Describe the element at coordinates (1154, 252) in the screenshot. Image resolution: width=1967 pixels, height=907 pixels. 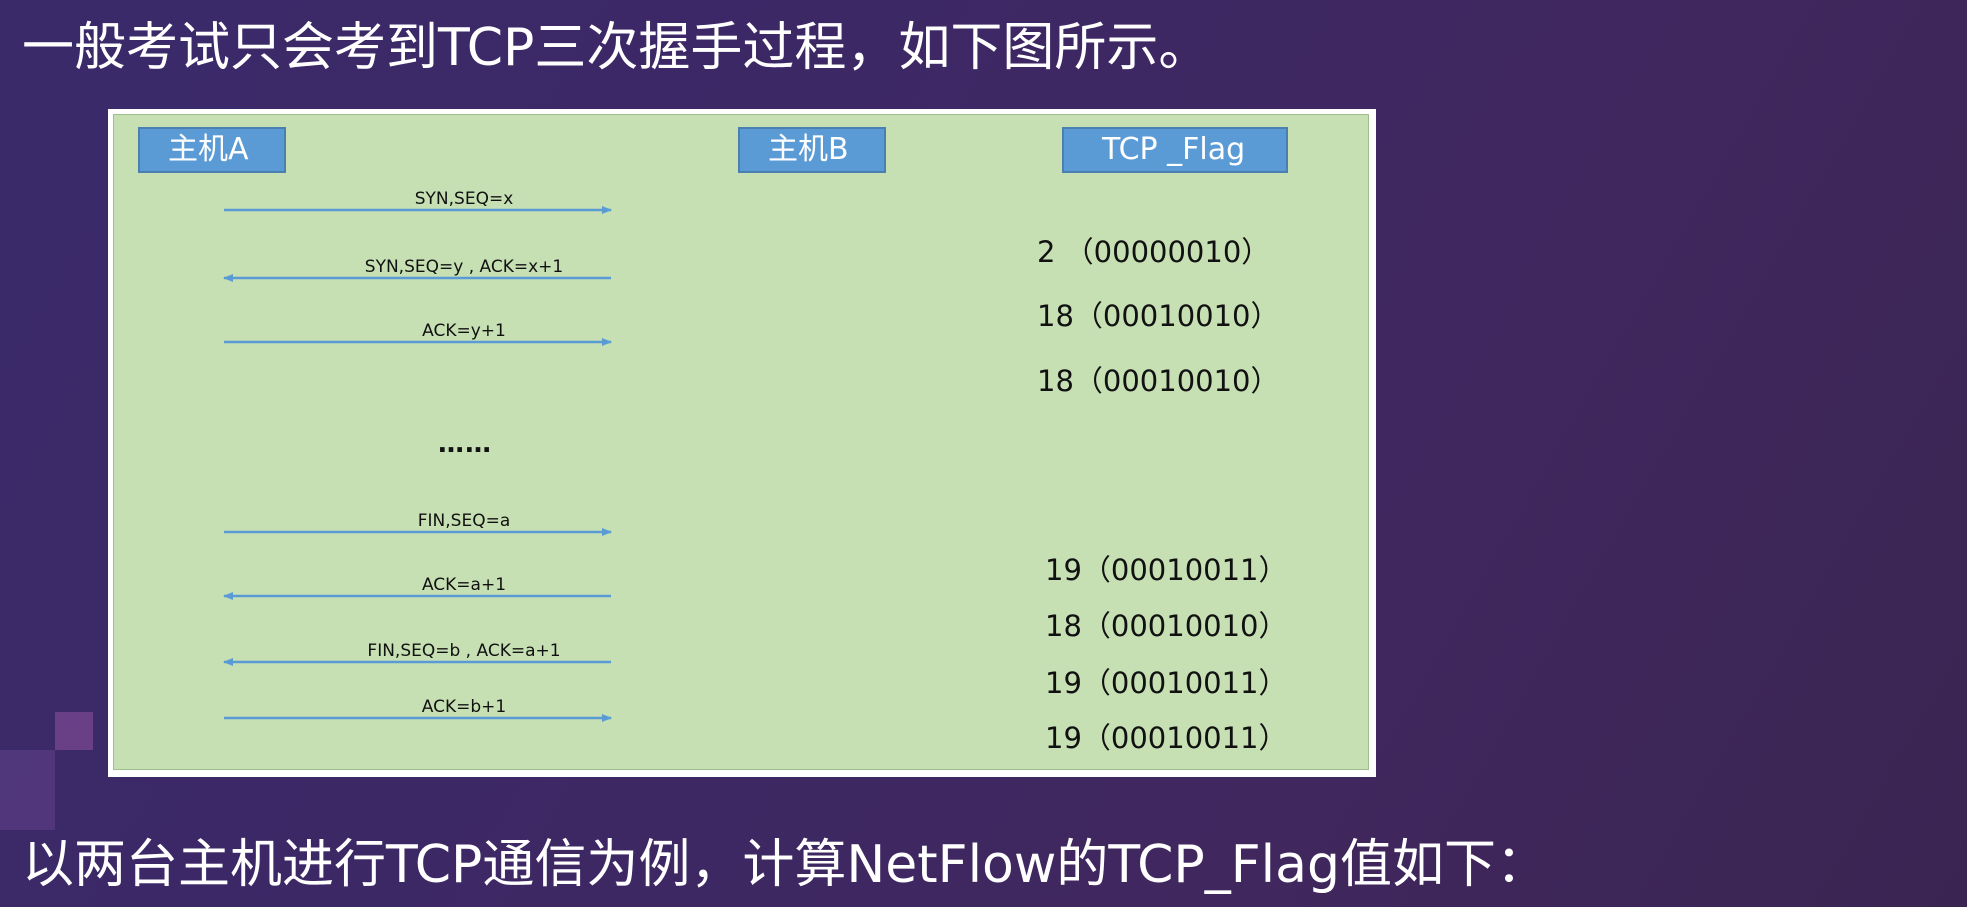
I see `flag-value: 2 （00000010）` at that location.